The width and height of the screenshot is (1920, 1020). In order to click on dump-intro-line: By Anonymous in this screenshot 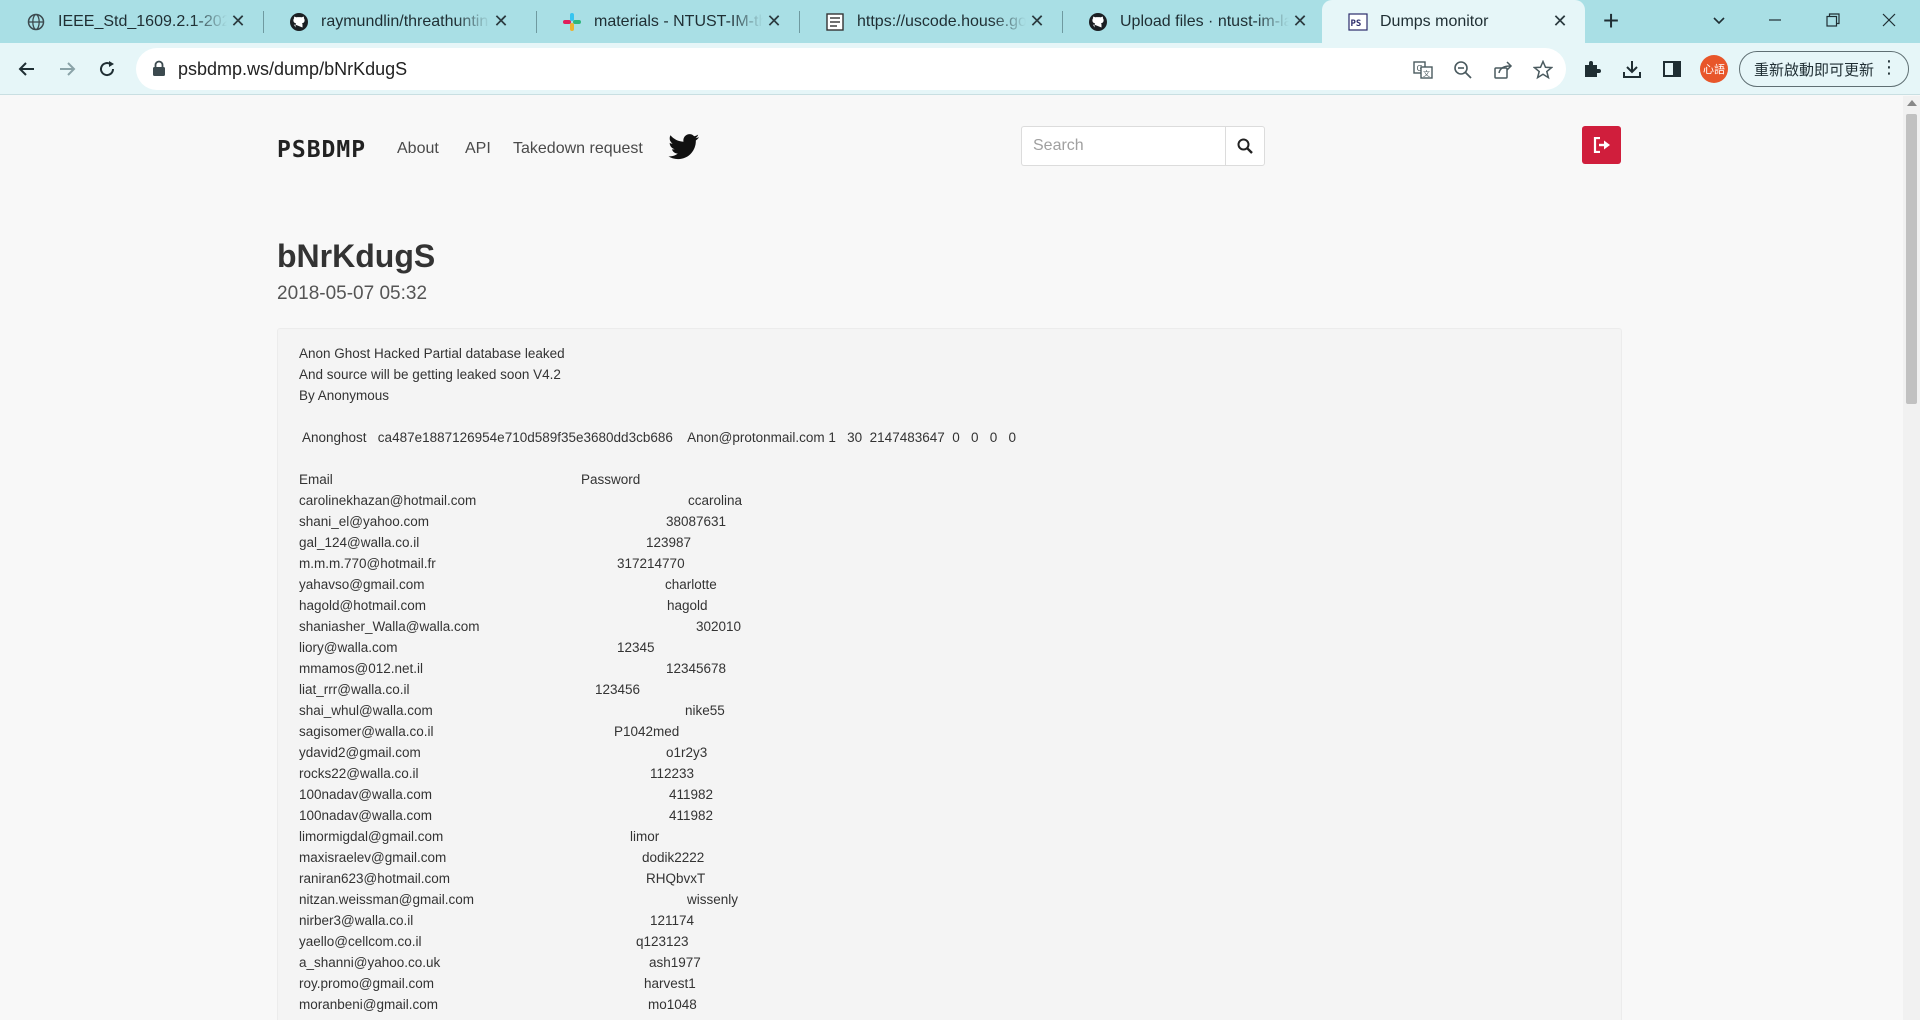, I will do `click(344, 395)`.